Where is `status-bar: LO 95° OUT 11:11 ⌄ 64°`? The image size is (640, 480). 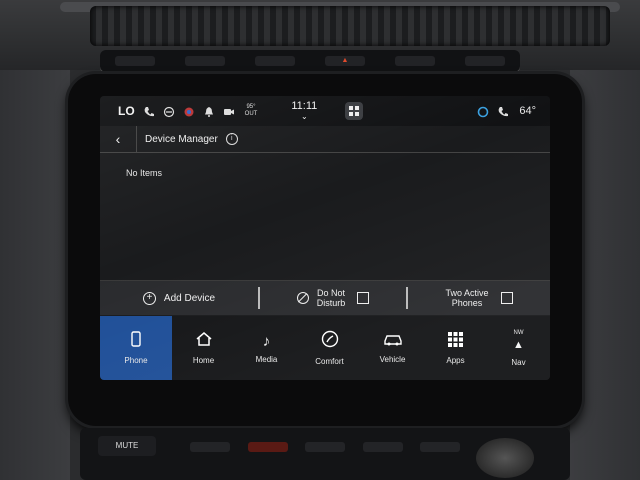
status-bar: LO 95° OUT 11:11 ⌄ 64° is located at coordinates (325, 111).